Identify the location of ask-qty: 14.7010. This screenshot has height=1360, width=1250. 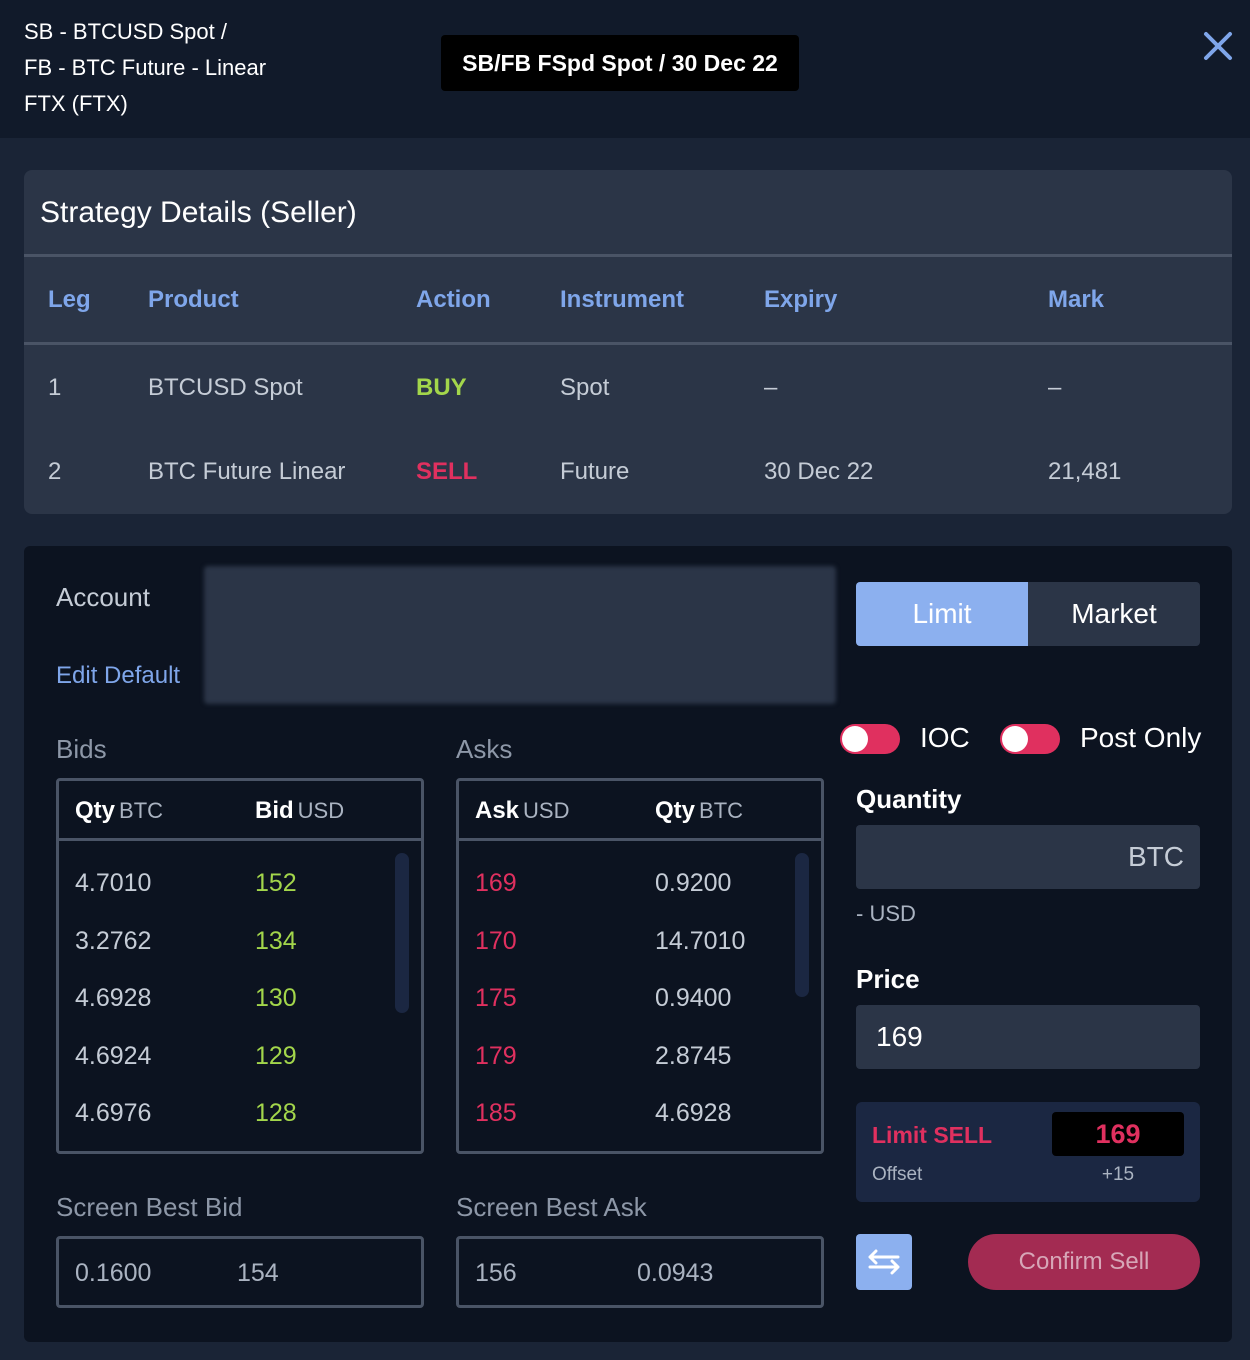
(700, 941).